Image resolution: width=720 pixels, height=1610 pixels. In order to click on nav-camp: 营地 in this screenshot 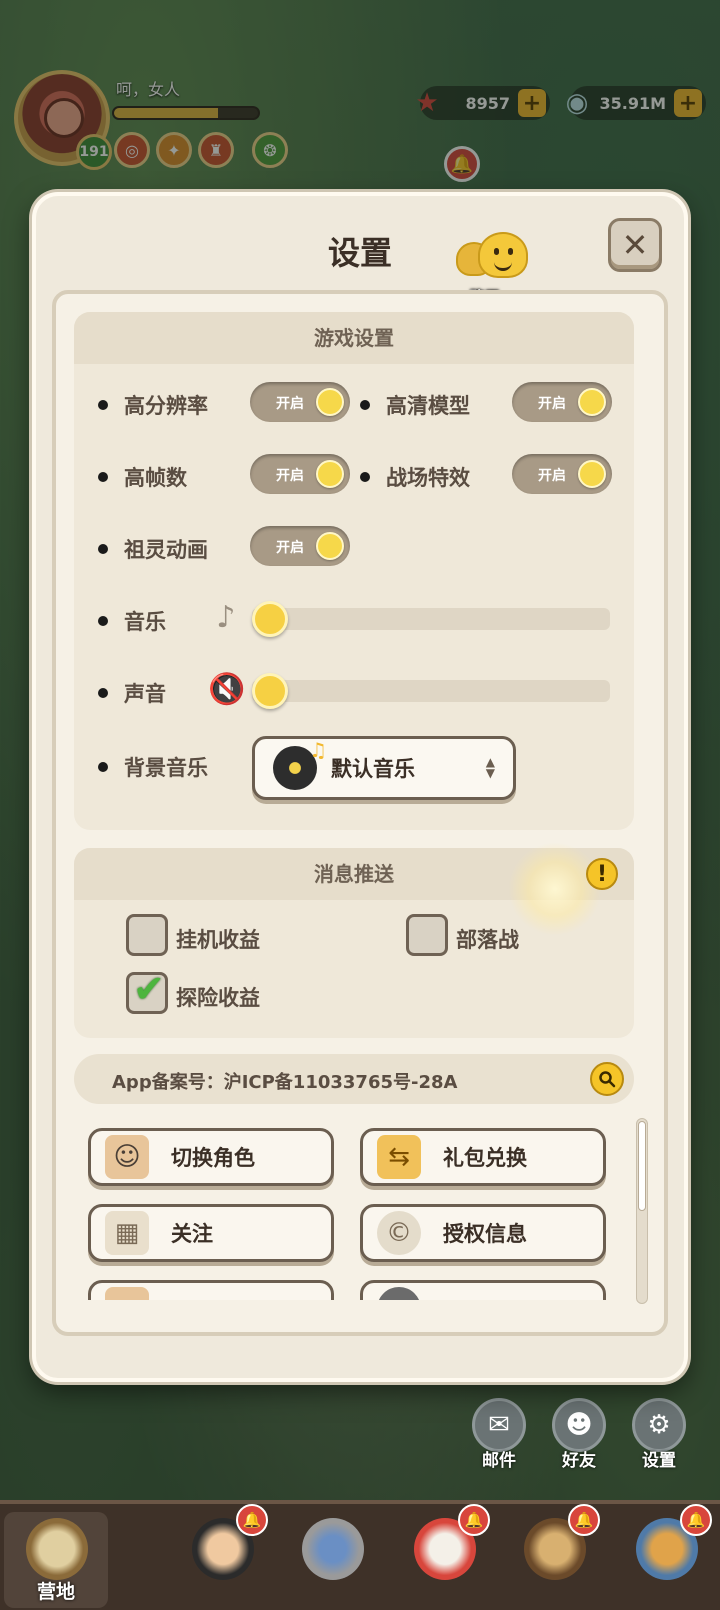, I will do `click(56, 1560)`.